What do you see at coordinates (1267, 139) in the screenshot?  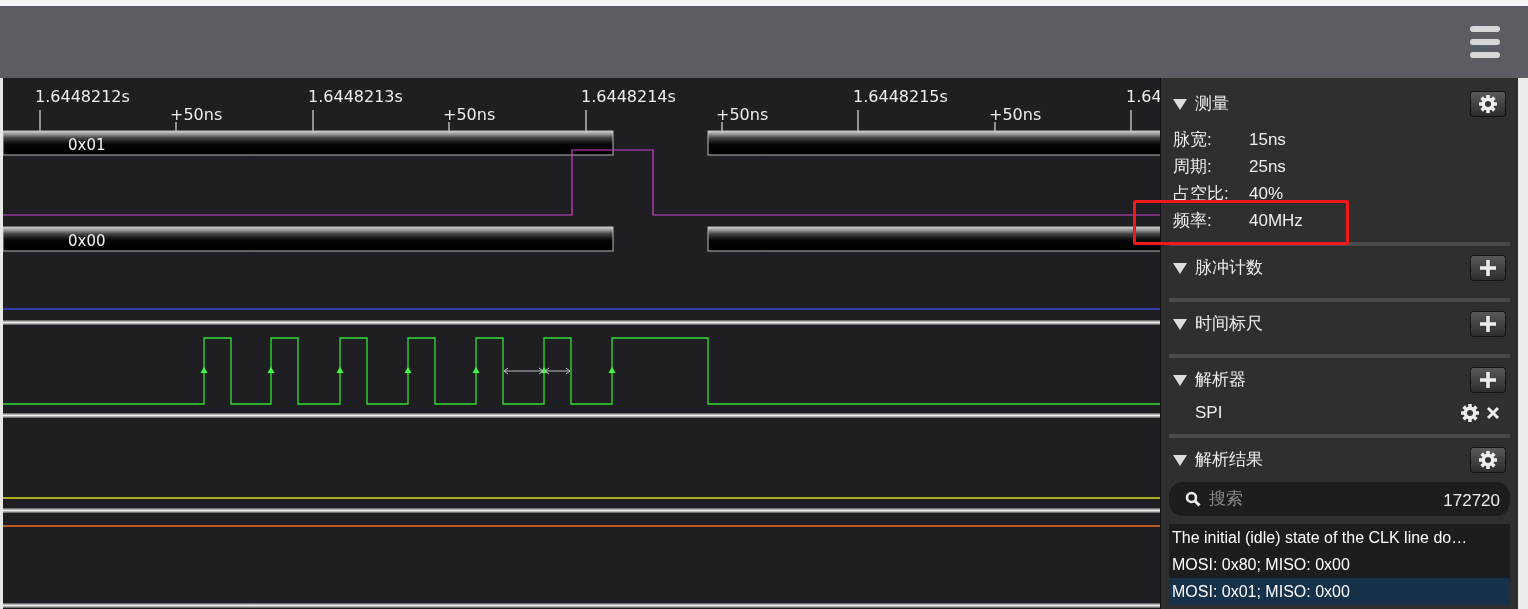 I see `measure-value: 15ns` at bounding box center [1267, 139].